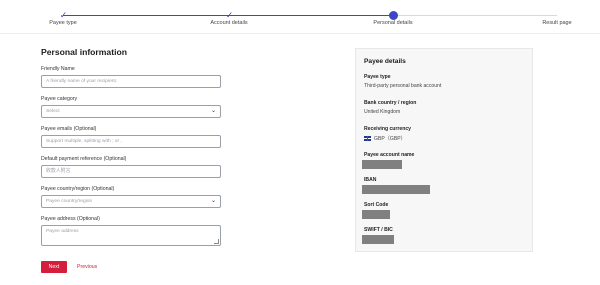 The width and height of the screenshot is (600, 285). Describe the element at coordinates (59, 99) in the screenshot. I see `payee-category-label: Payee category` at that location.